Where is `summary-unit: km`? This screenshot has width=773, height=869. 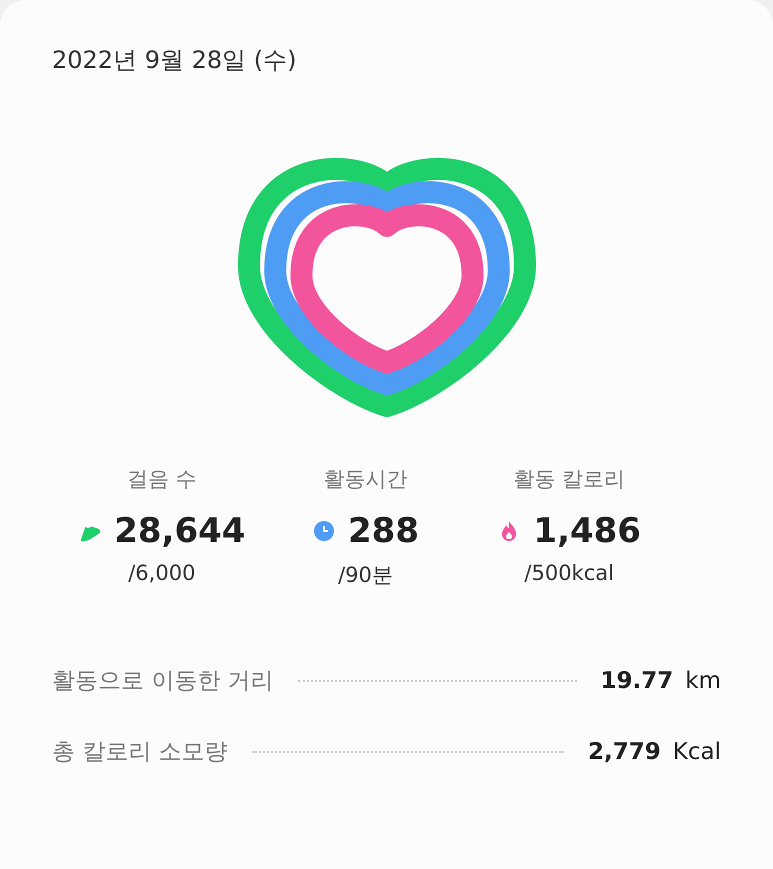 summary-unit: km is located at coordinates (703, 681).